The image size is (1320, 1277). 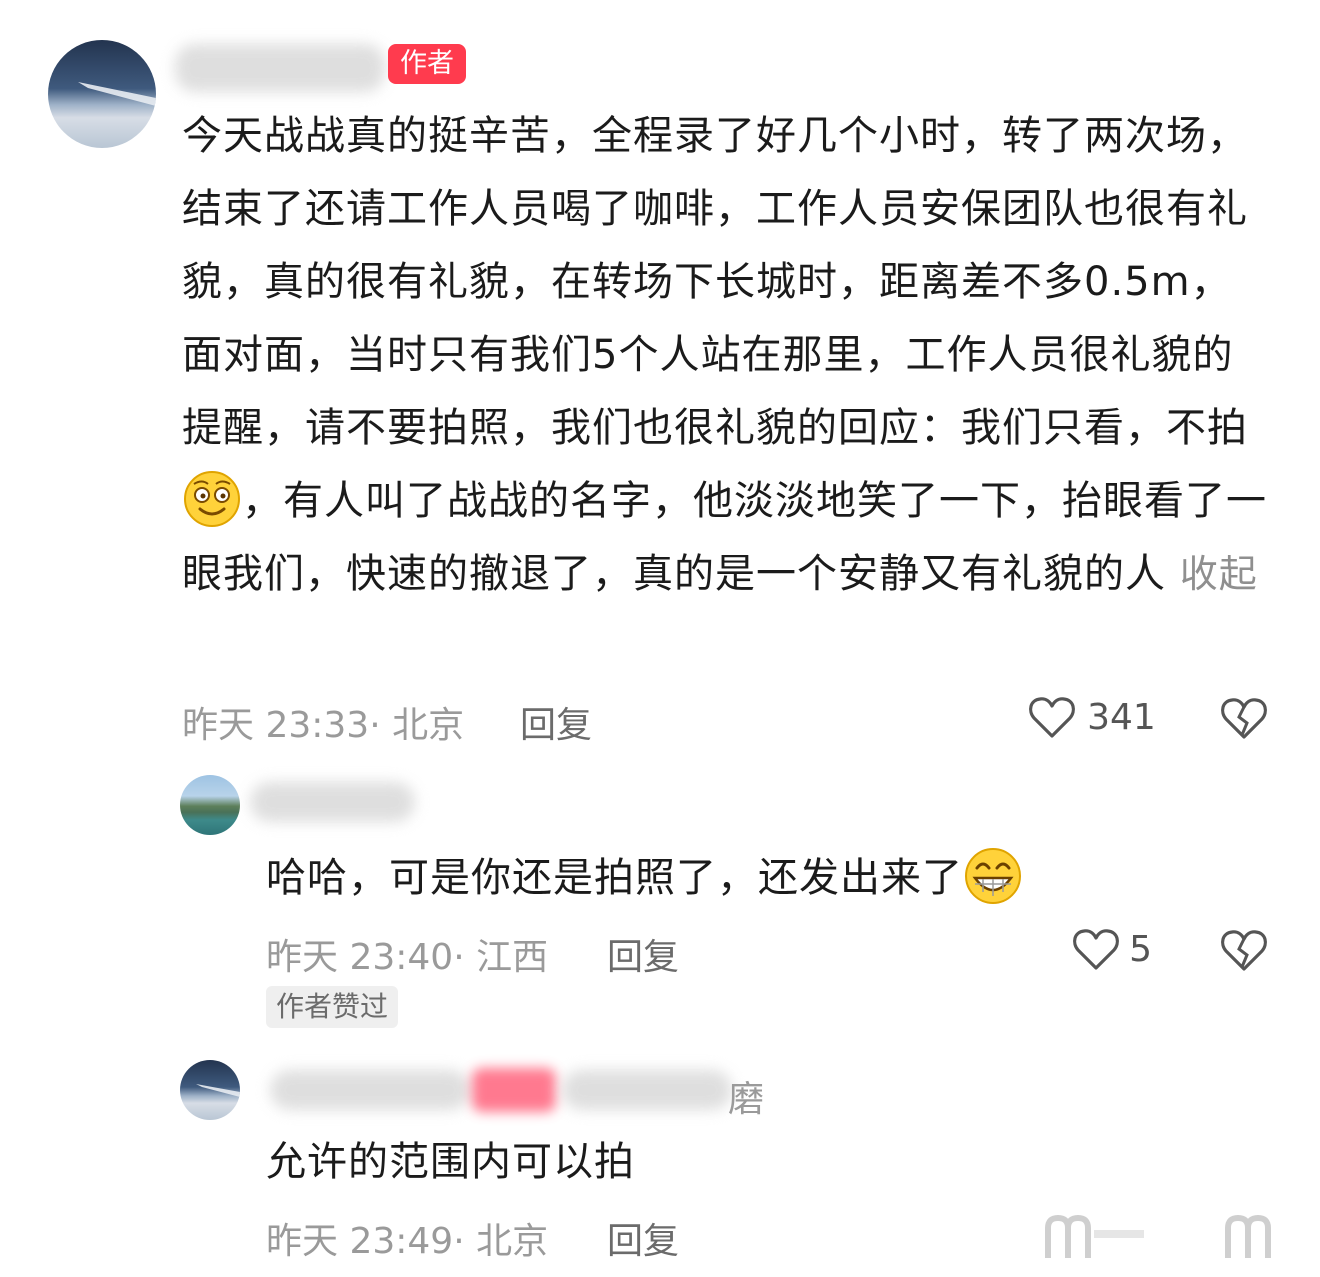 What do you see at coordinates (280, 68) in the screenshot?
I see `commenter-name-blurred` at bounding box center [280, 68].